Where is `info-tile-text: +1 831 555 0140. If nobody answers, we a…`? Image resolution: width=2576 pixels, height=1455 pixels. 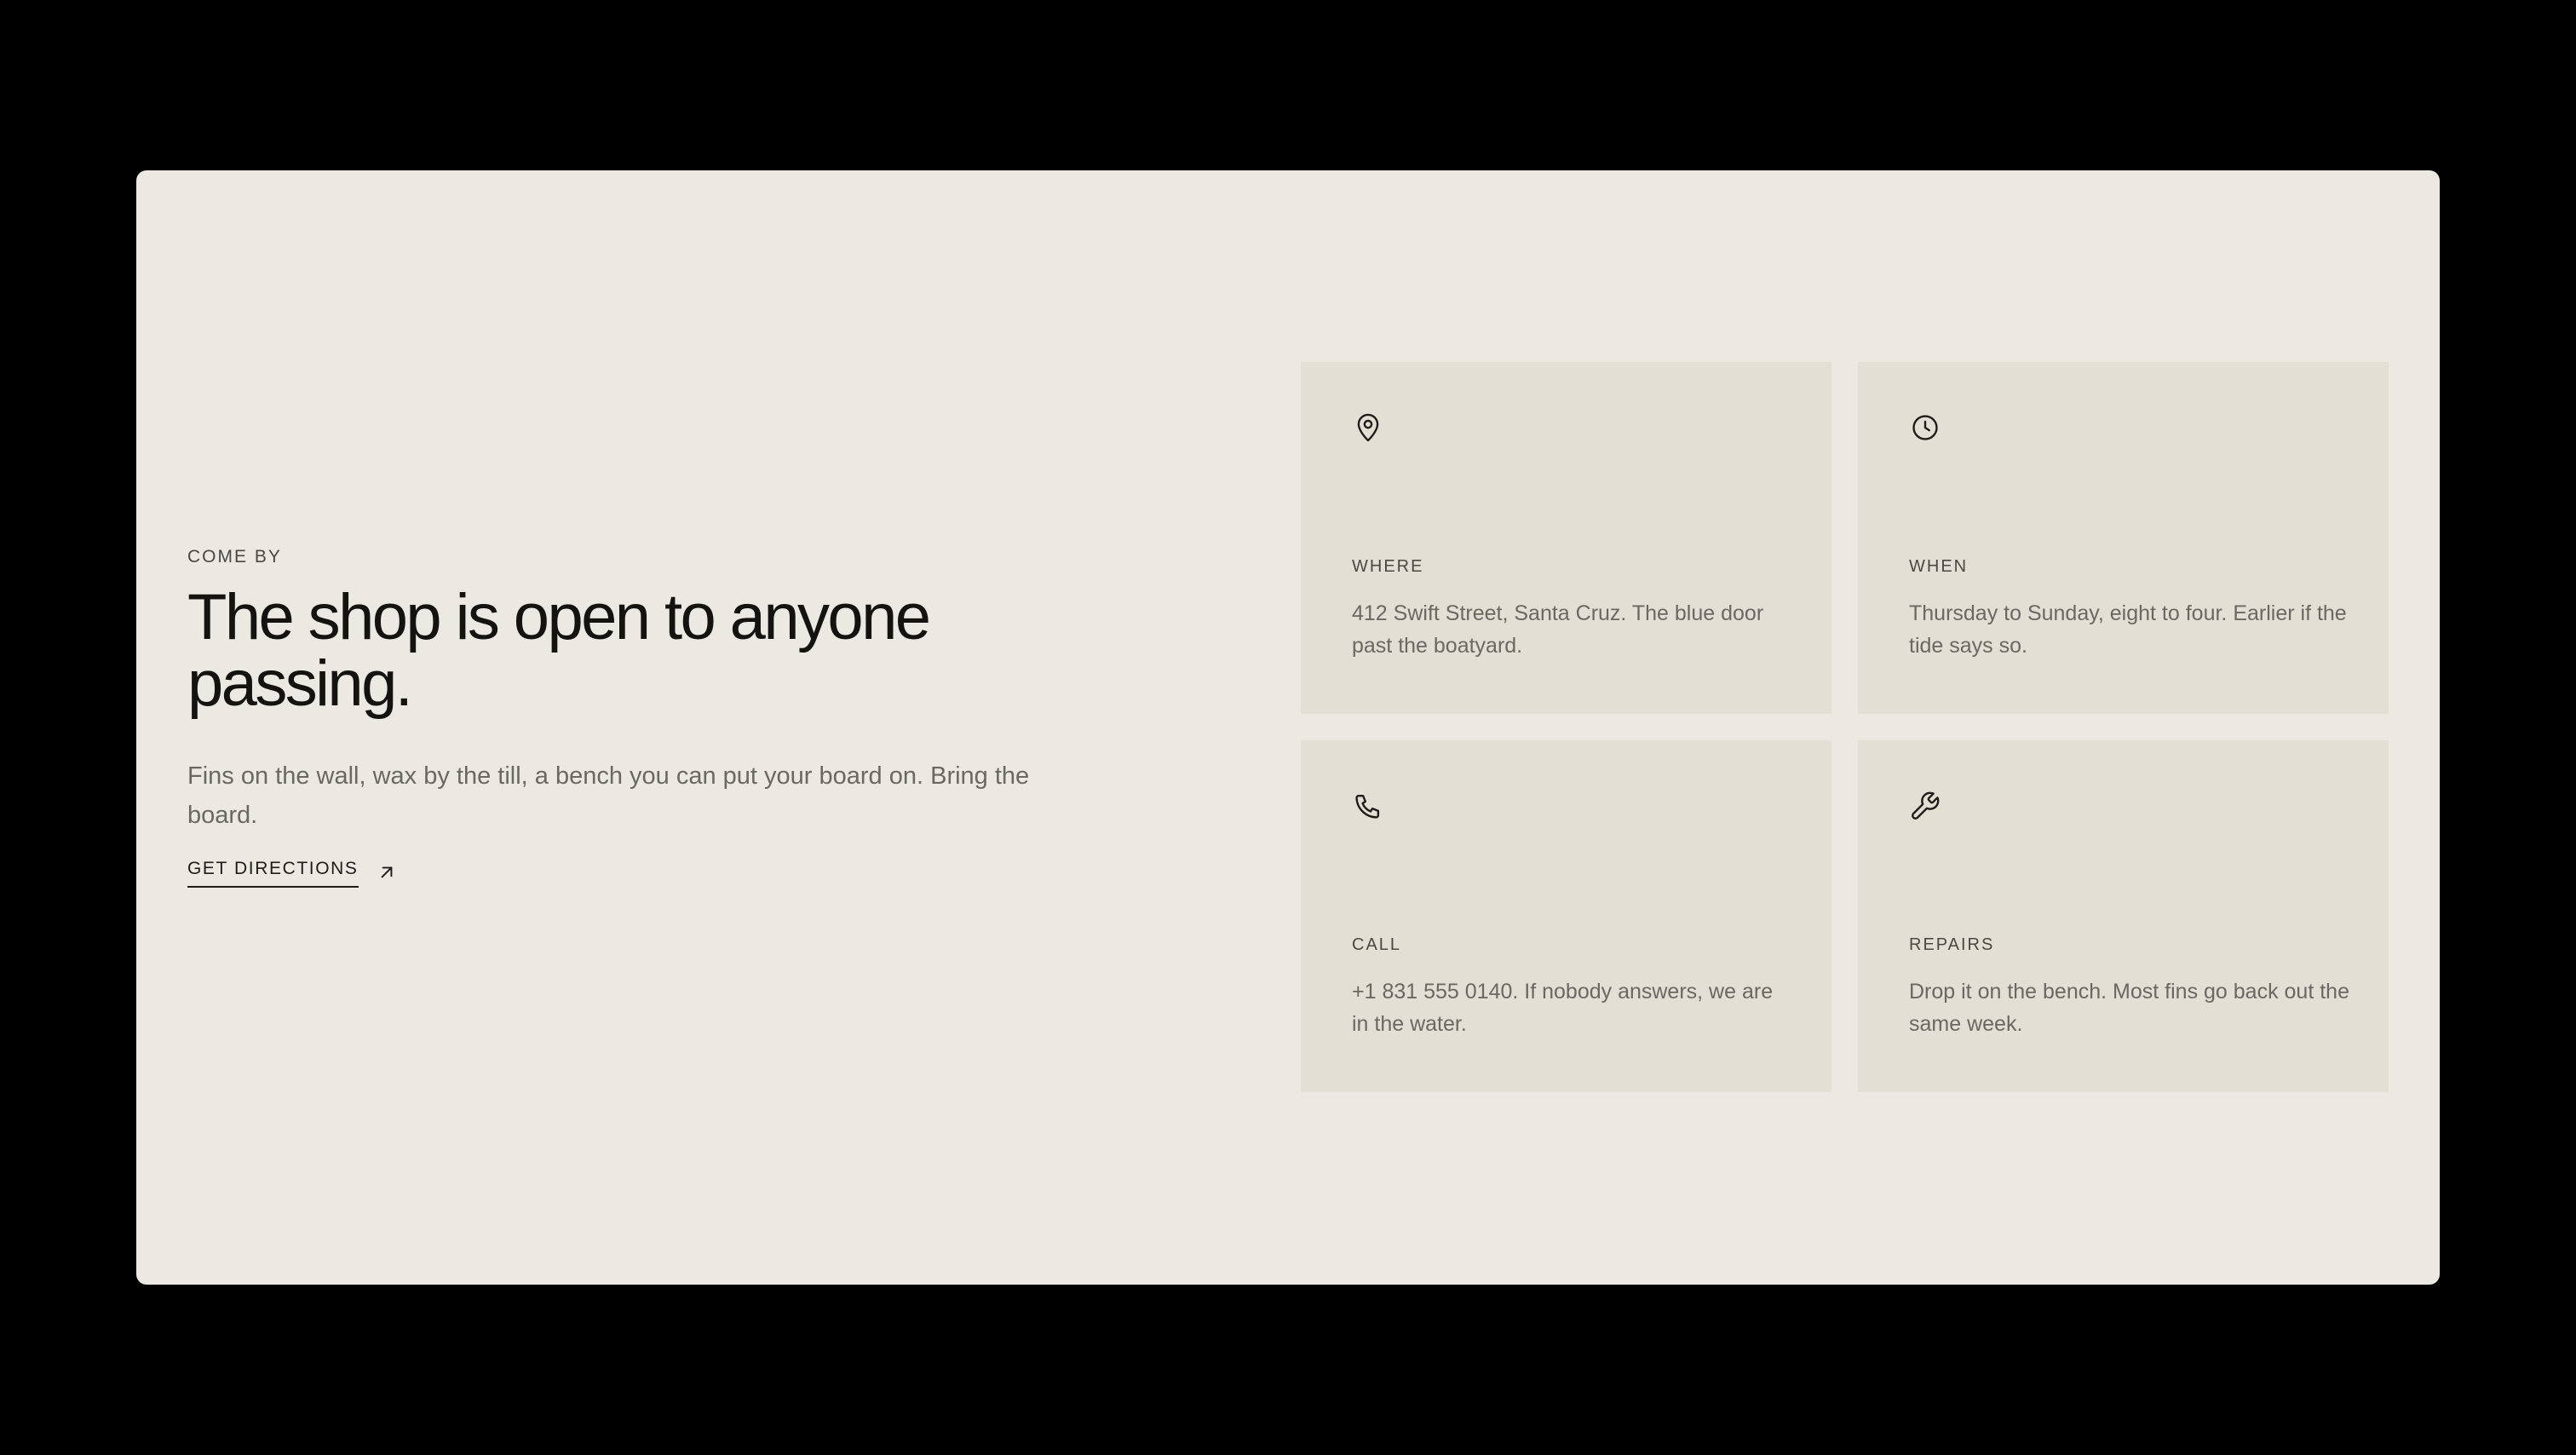 info-tile-text: +1 831 555 0140. If nobody answers, we a… is located at coordinates (1563, 1008).